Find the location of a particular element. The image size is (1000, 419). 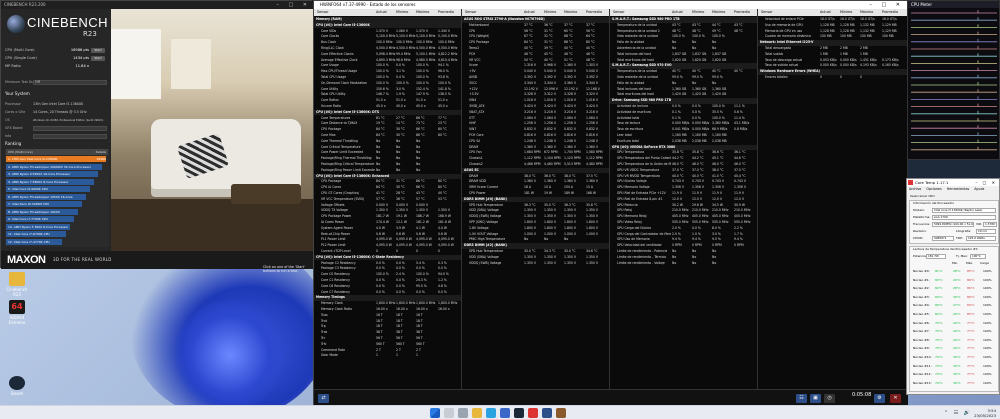

ranking-details-link: Details is located at coordinates (101, 152).